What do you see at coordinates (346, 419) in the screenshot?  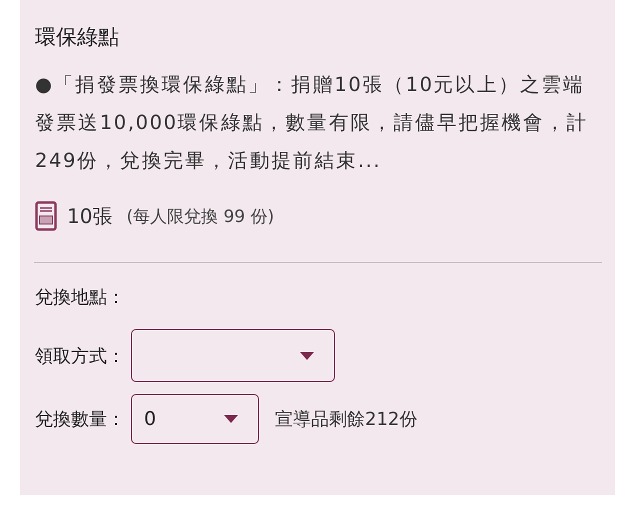 I see `remaining-text: 宣導品剩餘212份` at bounding box center [346, 419].